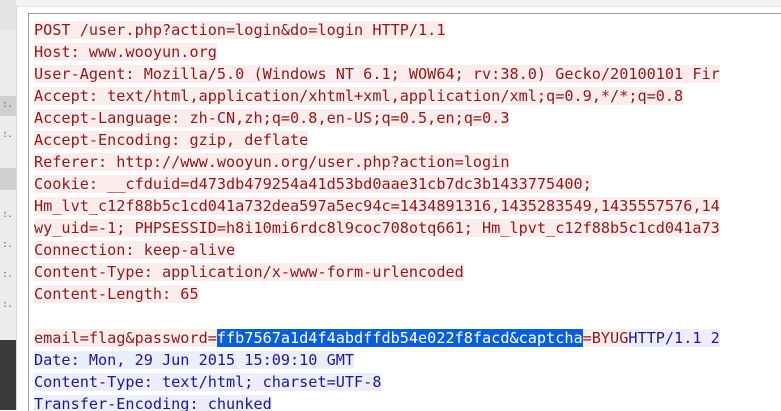  I want to click on request-header: Content-Length: 65, so click(116, 294).